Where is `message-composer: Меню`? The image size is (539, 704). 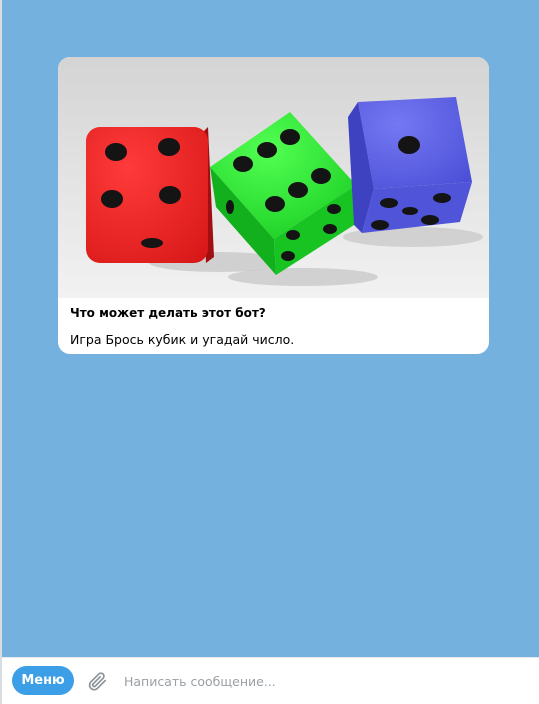 message-composer: Меню is located at coordinates (270, 680).